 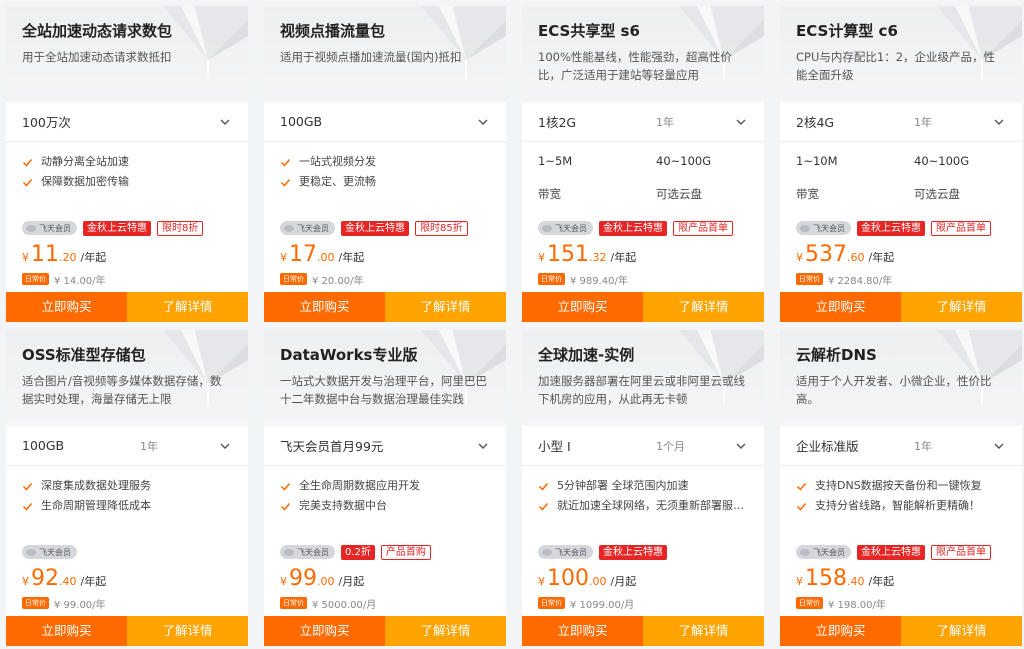 What do you see at coordinates (817, 161) in the screenshot?
I see `spec-value: 1~10M` at bounding box center [817, 161].